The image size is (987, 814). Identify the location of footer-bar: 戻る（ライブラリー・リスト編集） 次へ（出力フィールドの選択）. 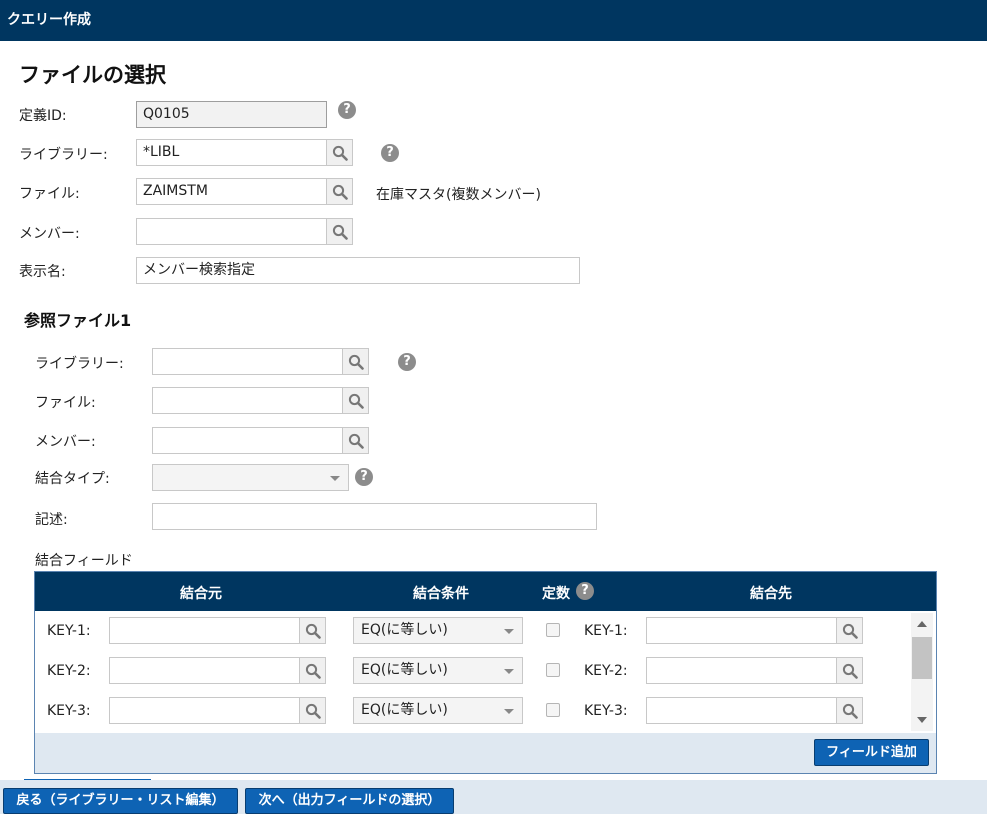
(493, 797).